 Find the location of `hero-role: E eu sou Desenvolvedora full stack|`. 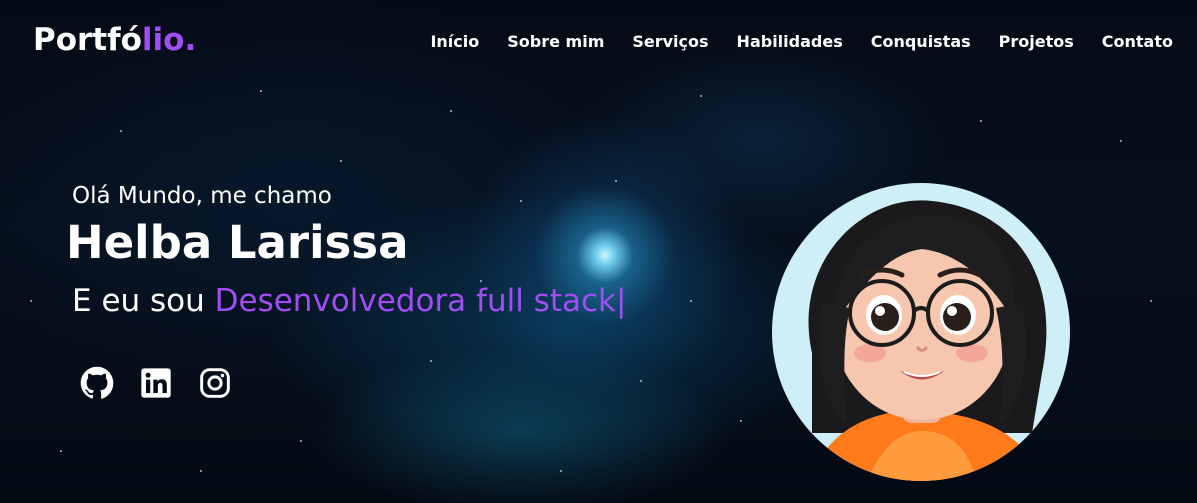

hero-role: E eu sou Desenvolvedora full stack| is located at coordinates (349, 301).